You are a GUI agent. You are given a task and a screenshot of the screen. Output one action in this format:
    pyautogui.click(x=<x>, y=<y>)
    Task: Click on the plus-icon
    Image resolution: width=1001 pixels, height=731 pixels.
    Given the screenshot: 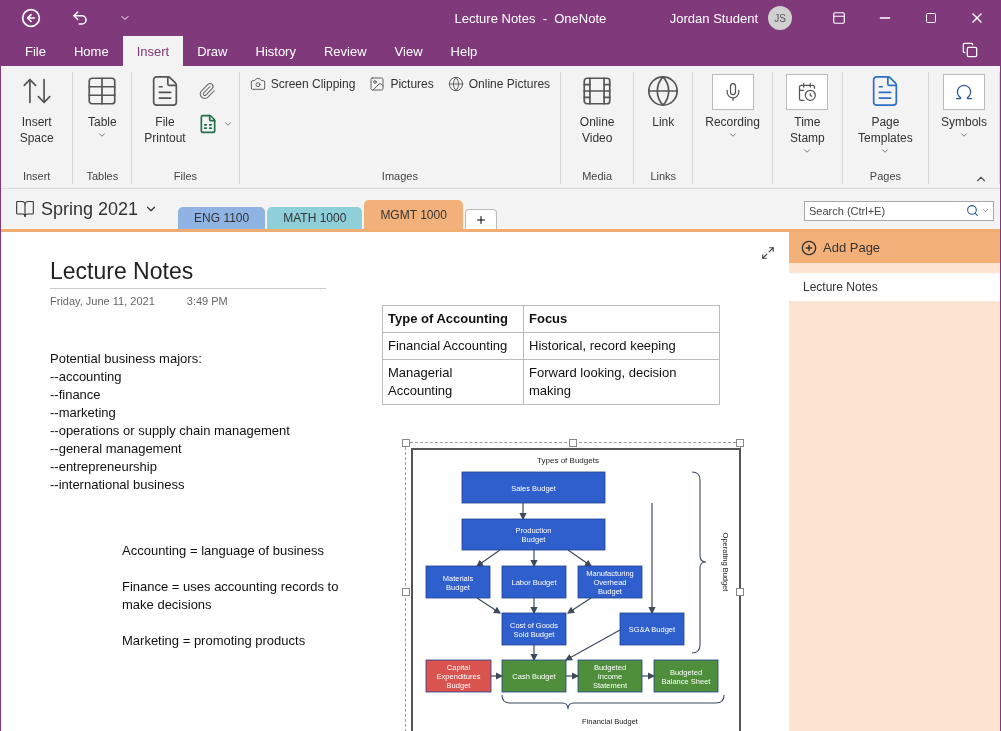 What is the action you would take?
    pyautogui.click(x=480, y=219)
    